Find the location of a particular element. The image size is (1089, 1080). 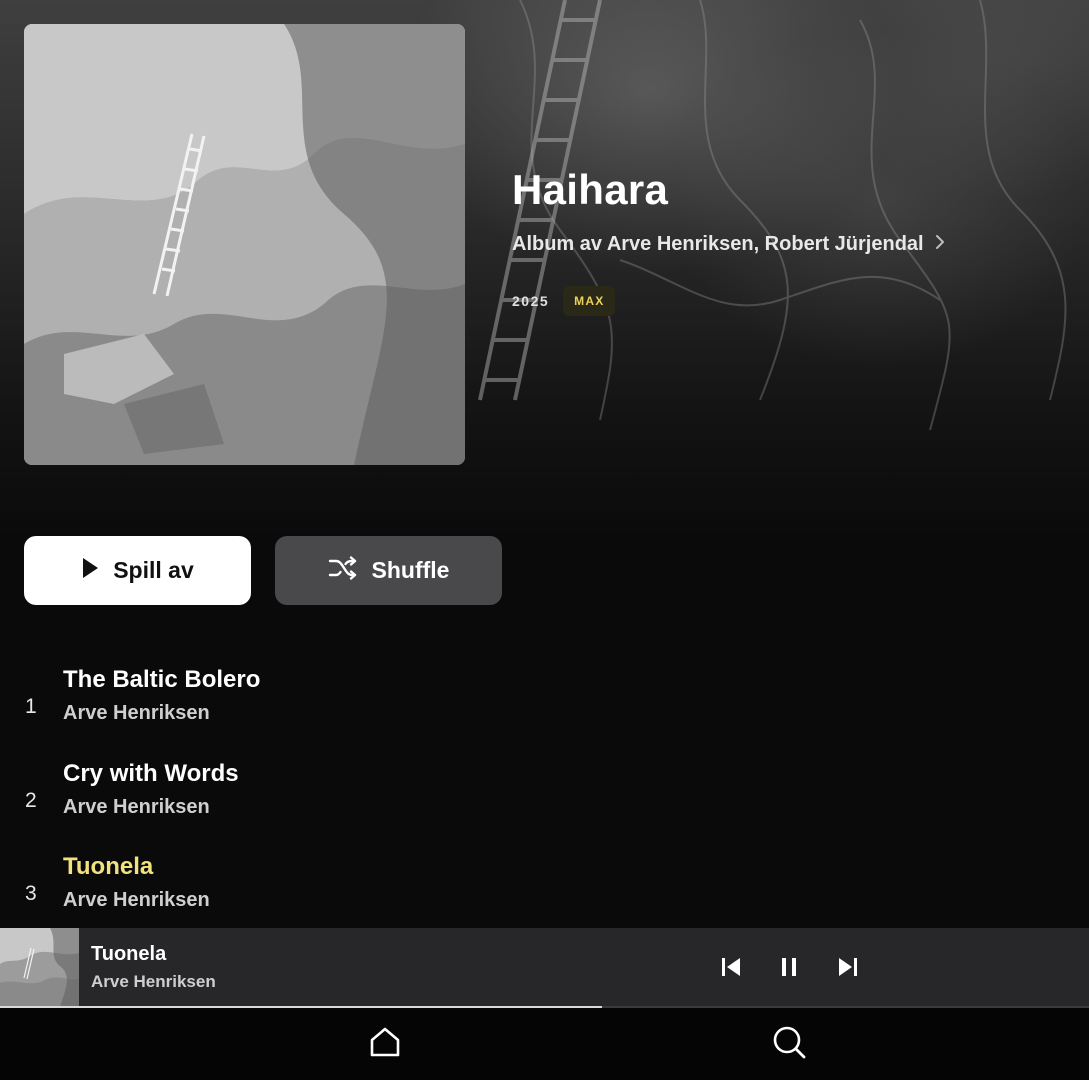

album-meta: 2025 MAX is located at coordinates (564, 301).